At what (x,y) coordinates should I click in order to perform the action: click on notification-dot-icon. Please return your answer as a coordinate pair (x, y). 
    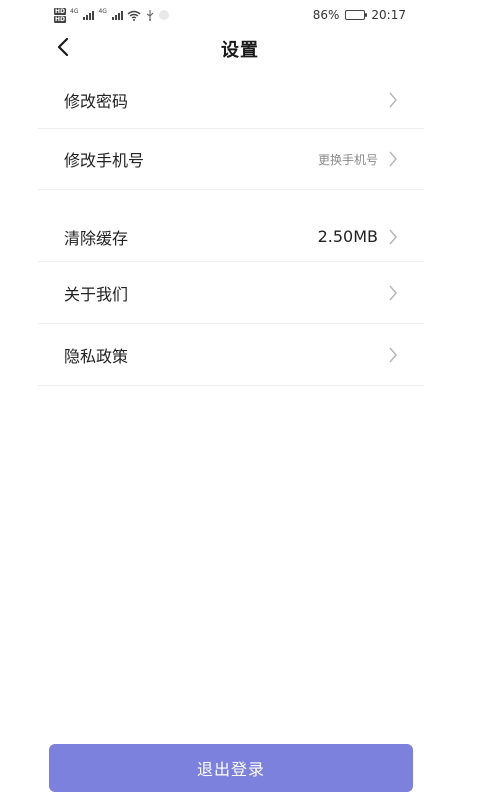
    Looking at the image, I should click on (163, 15).